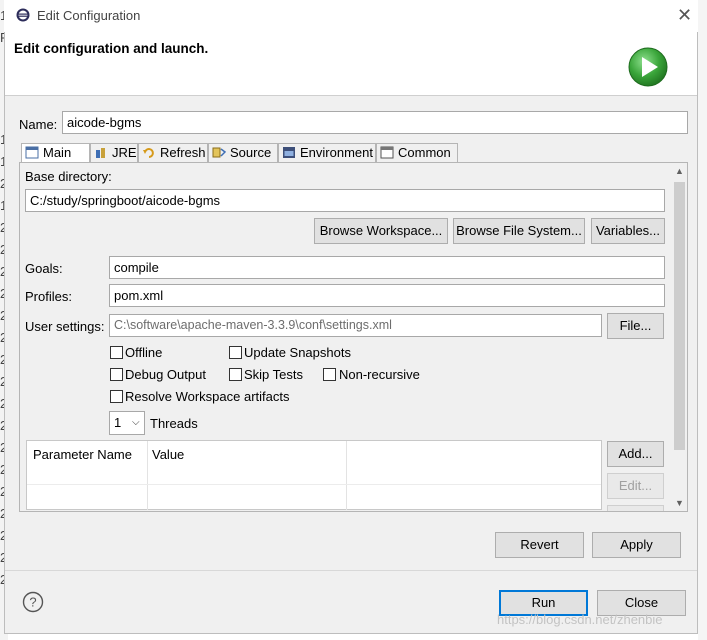 The height and width of the screenshot is (640, 707). Describe the element at coordinates (32, 152) in the screenshot. I see `main-tab-icon` at that location.